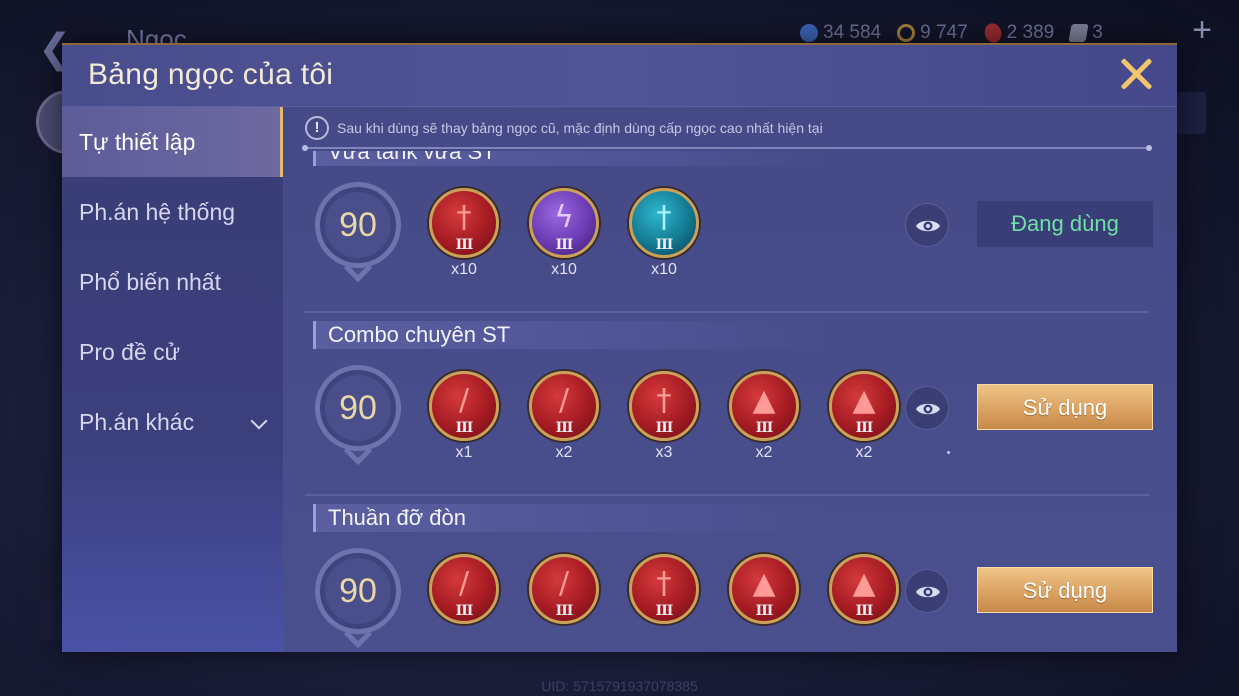  I want to click on blue-gem-icon, so click(809, 33).